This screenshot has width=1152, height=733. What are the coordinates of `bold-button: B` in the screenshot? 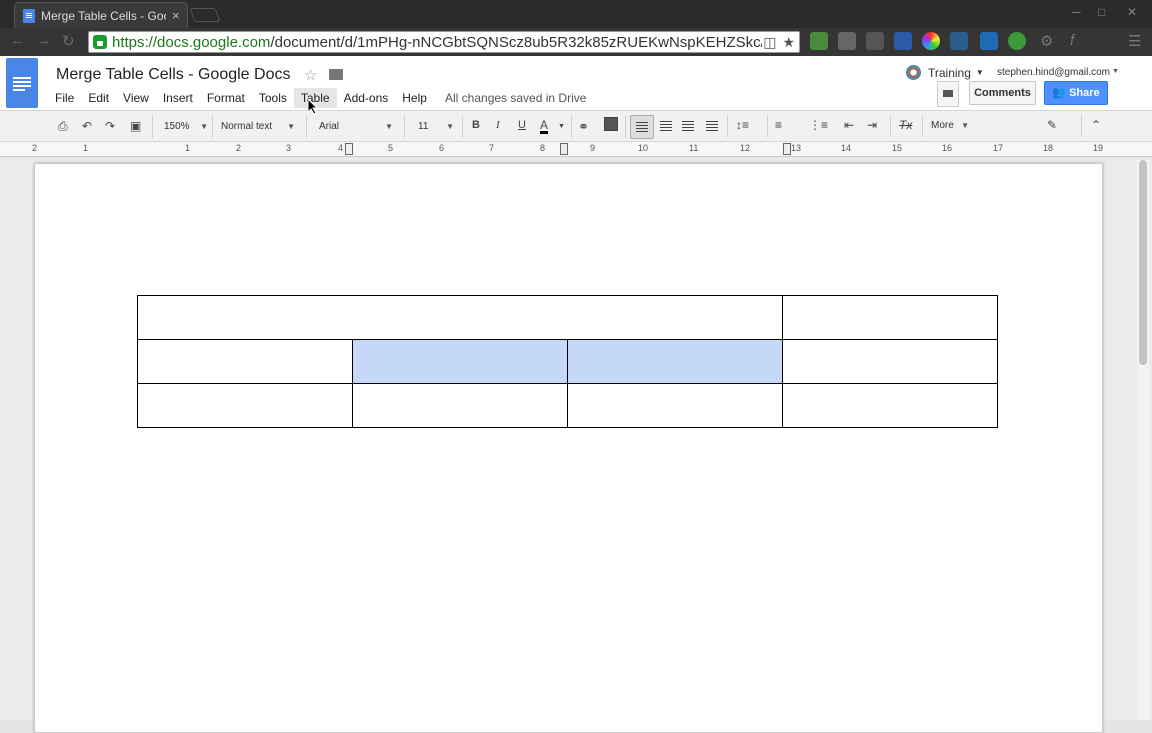 It's located at (476, 125).